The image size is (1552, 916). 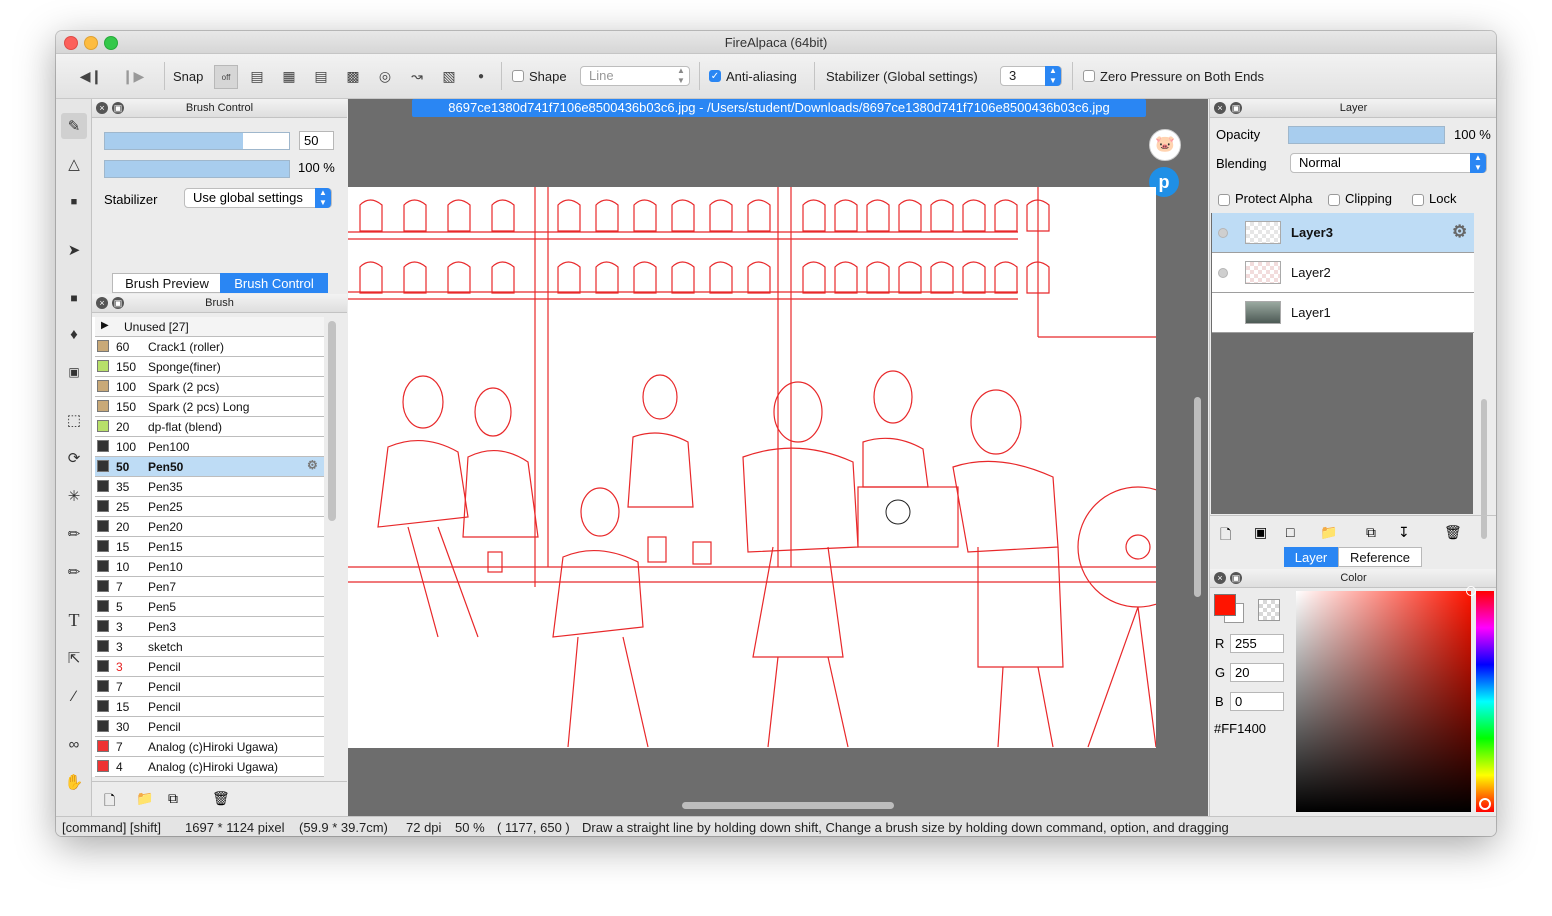 What do you see at coordinates (209, 327) in the screenshot?
I see `brush-group-row: ▶ Unused [27]` at bounding box center [209, 327].